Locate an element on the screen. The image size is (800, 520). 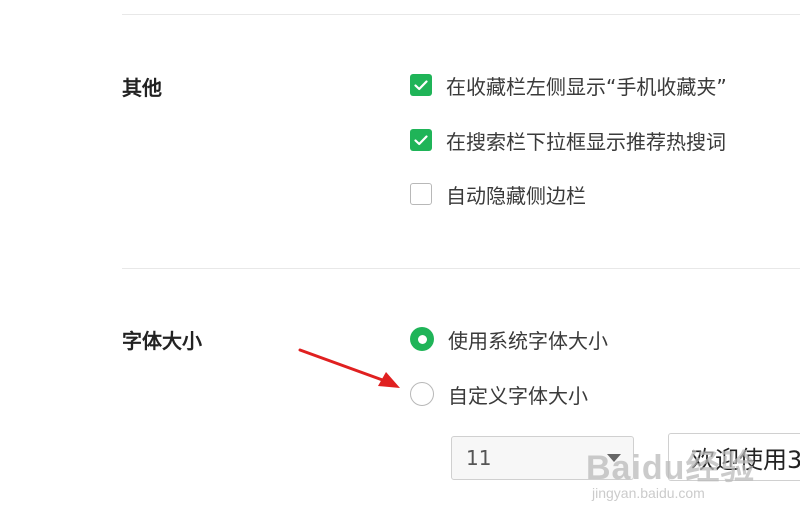
option-show-mobile-favorites: 在收藏栏左侧显示“手机收藏夹” is located at coordinates (568, 85).